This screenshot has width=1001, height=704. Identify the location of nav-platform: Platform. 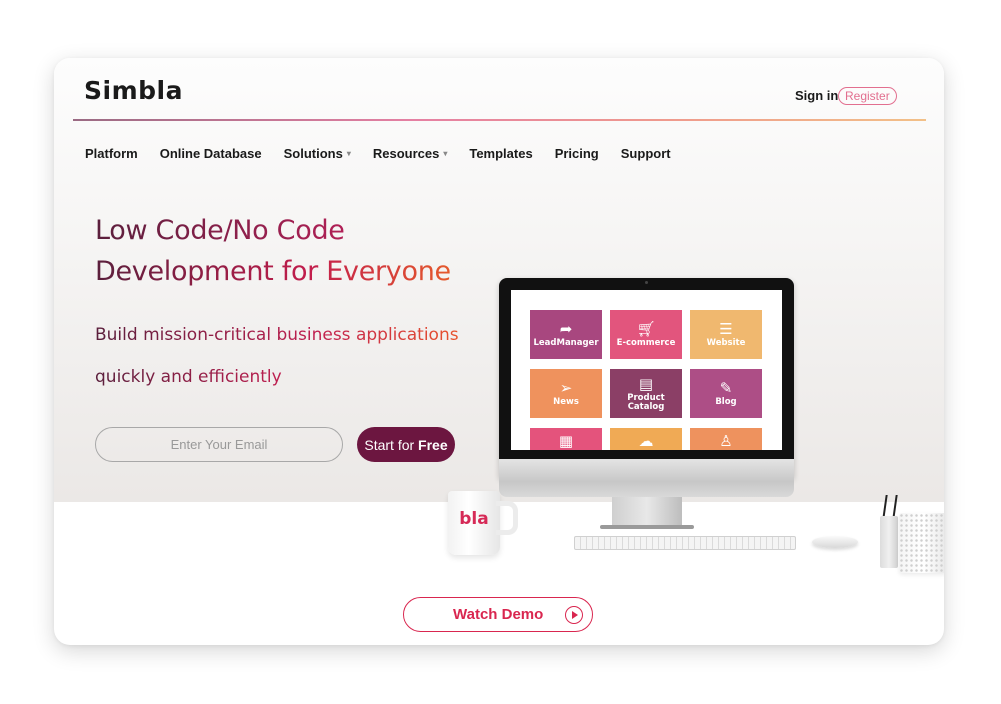
(111, 153).